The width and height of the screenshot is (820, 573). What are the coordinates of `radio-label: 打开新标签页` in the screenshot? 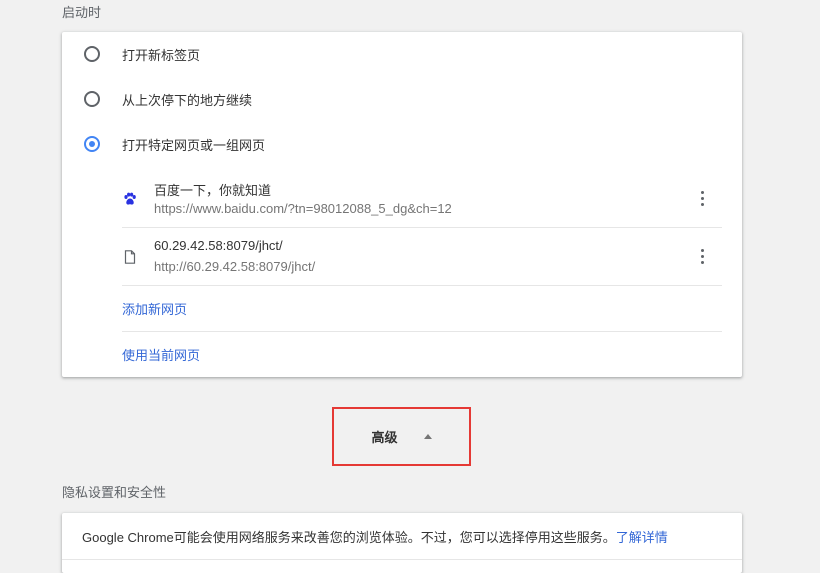 It's located at (161, 55).